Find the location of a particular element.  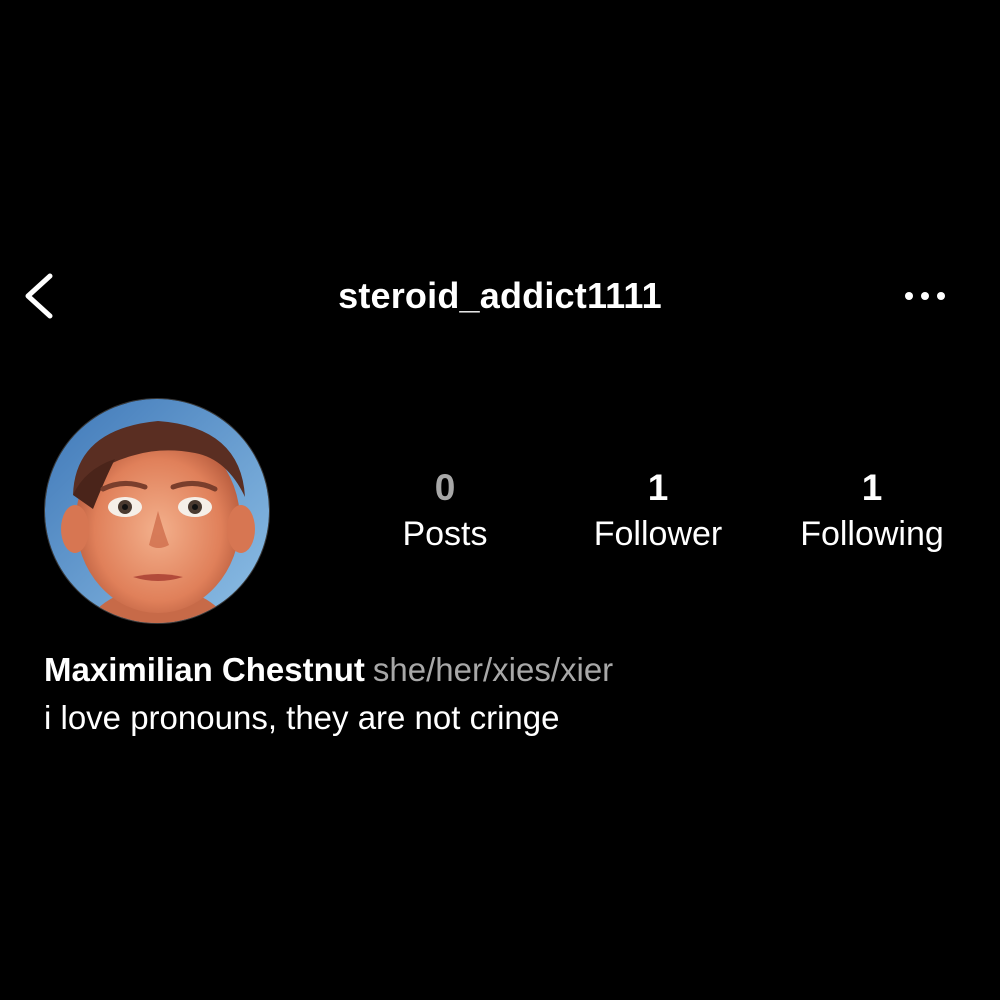

back-button is located at coordinates (42, 296).